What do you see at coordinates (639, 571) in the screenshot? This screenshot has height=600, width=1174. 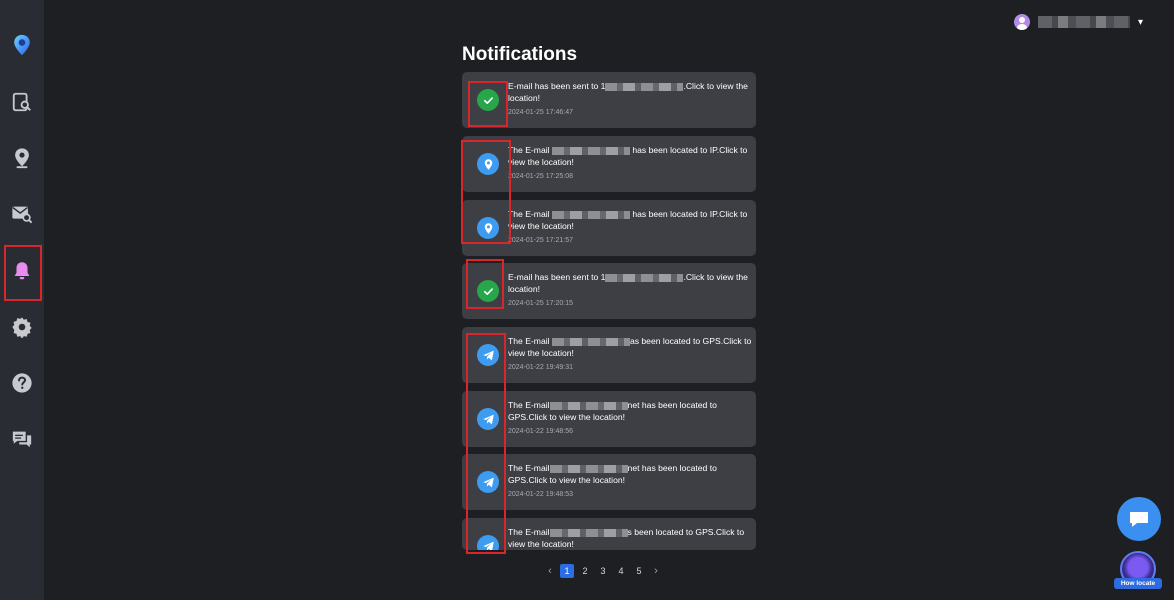 I see `page-button: 5` at bounding box center [639, 571].